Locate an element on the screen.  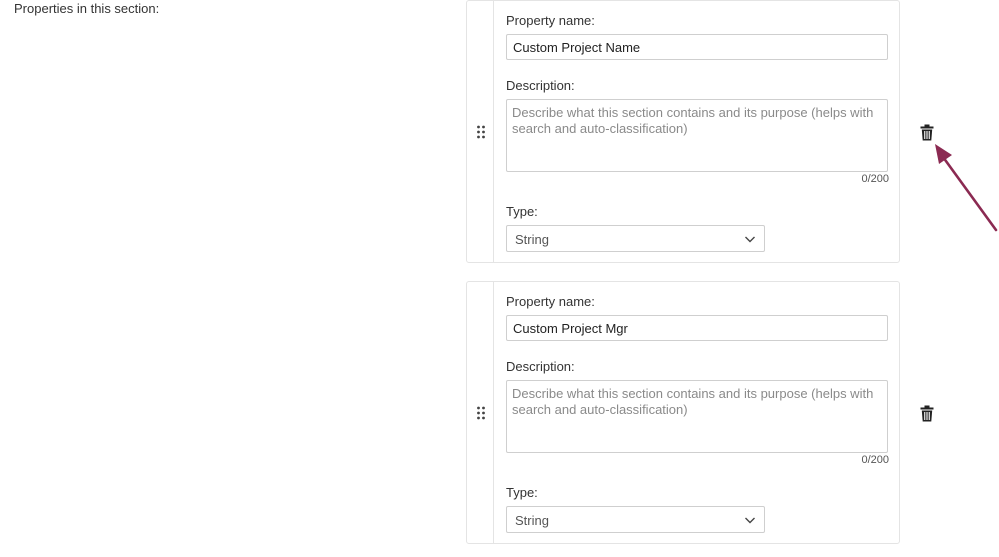
section-label: Properties in this section: is located at coordinates (87, 8).